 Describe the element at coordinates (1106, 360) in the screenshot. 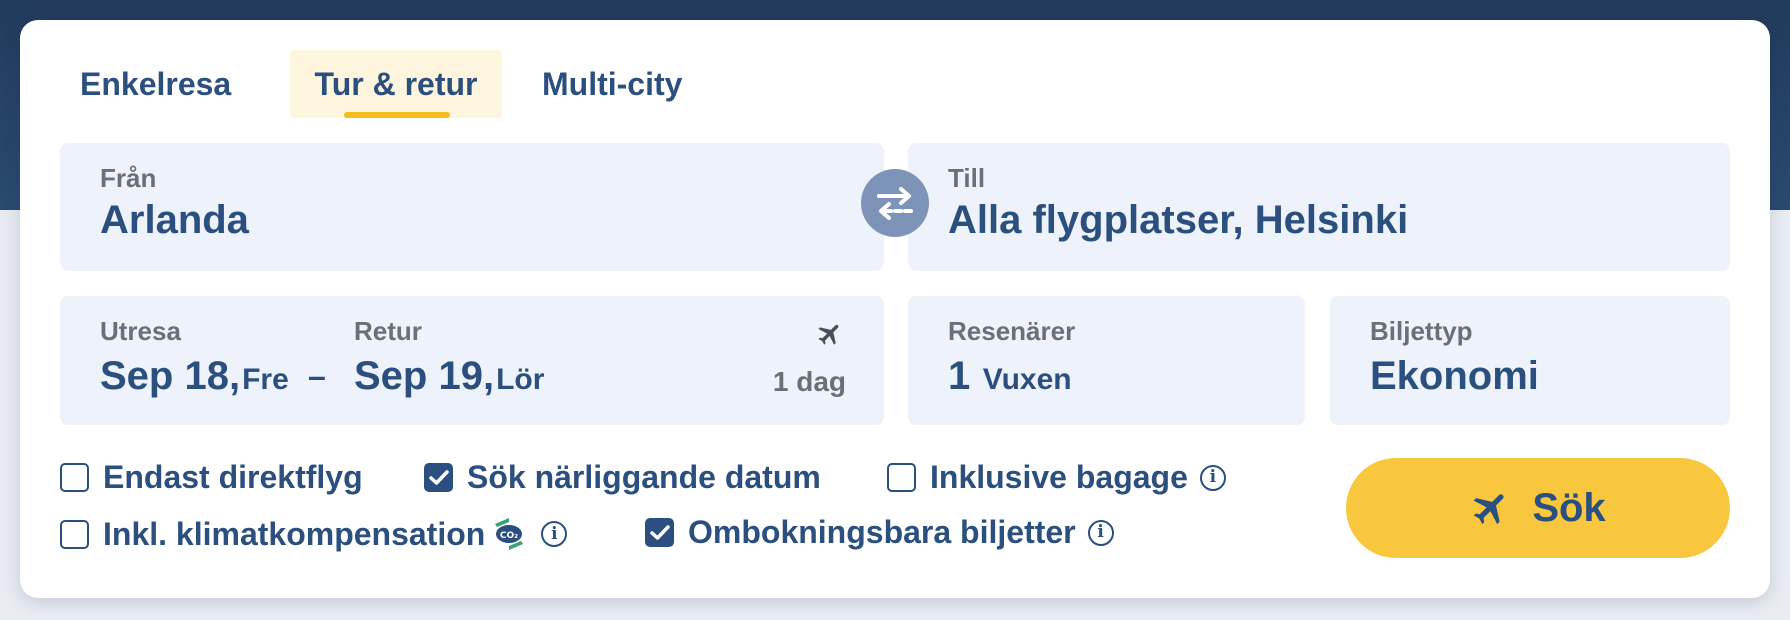

I see `travellers-field: Resenärer 1 Vuxen` at that location.